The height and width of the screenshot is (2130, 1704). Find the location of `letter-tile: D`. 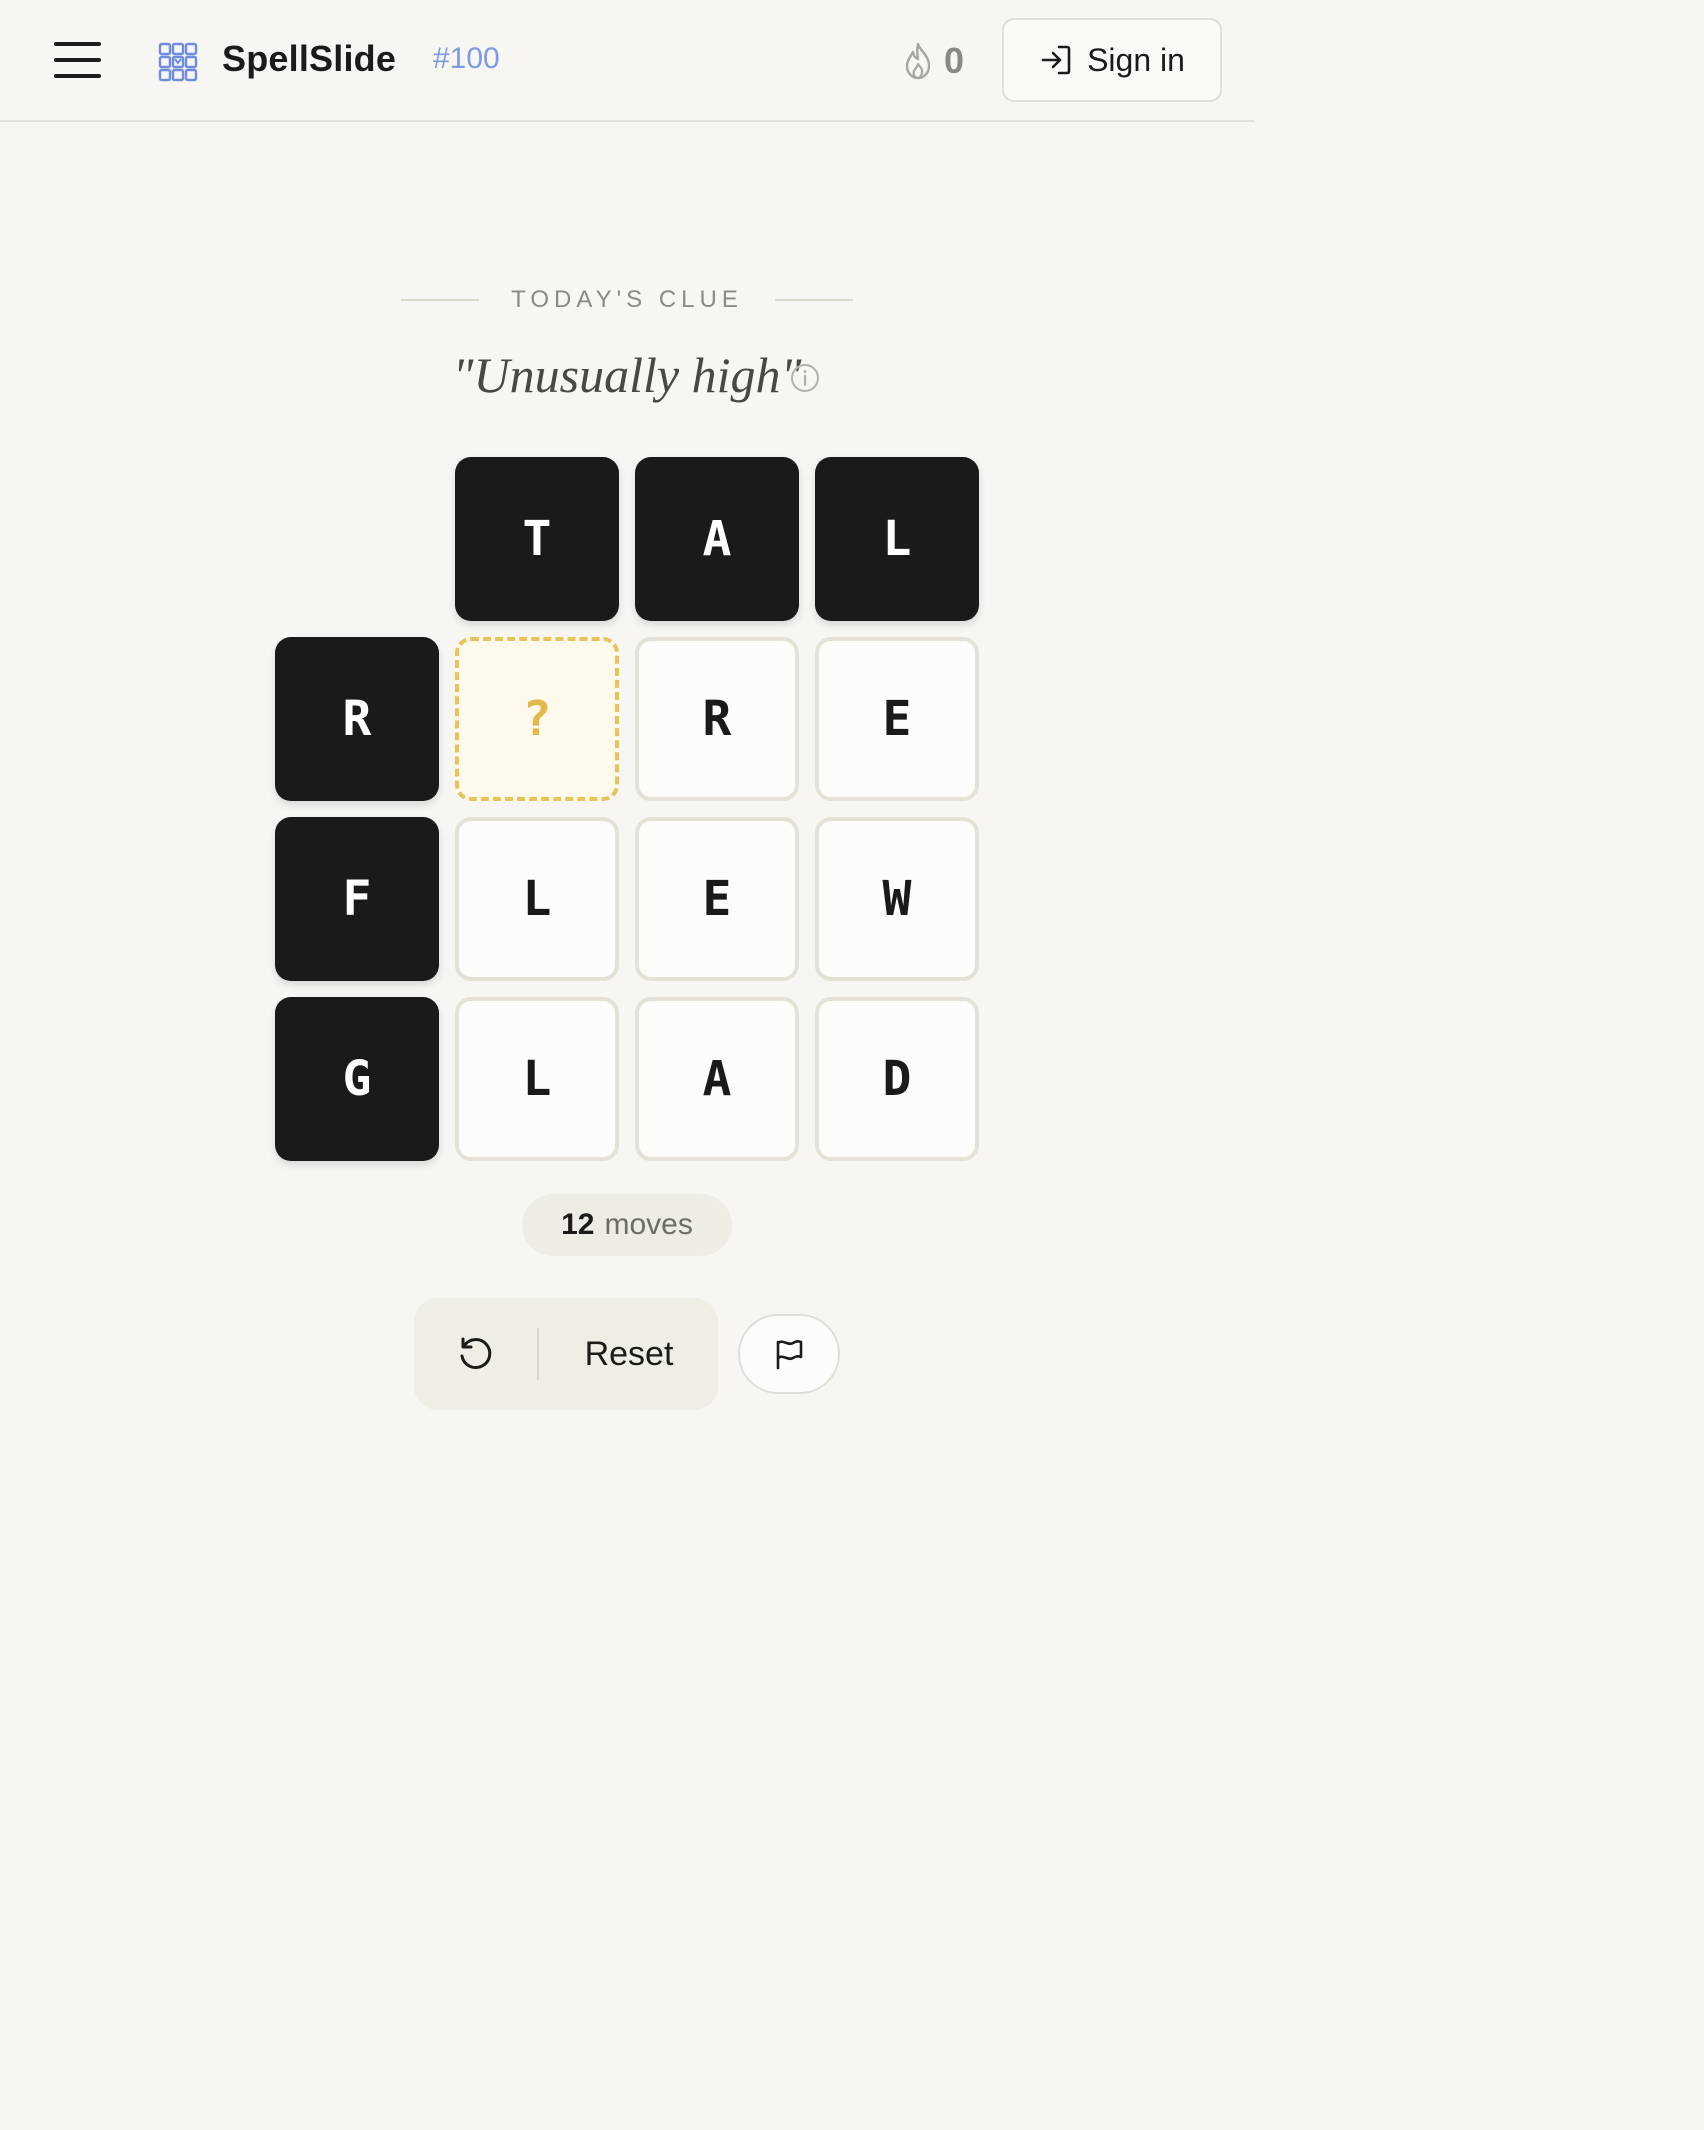

letter-tile: D is located at coordinates (897, 1079).